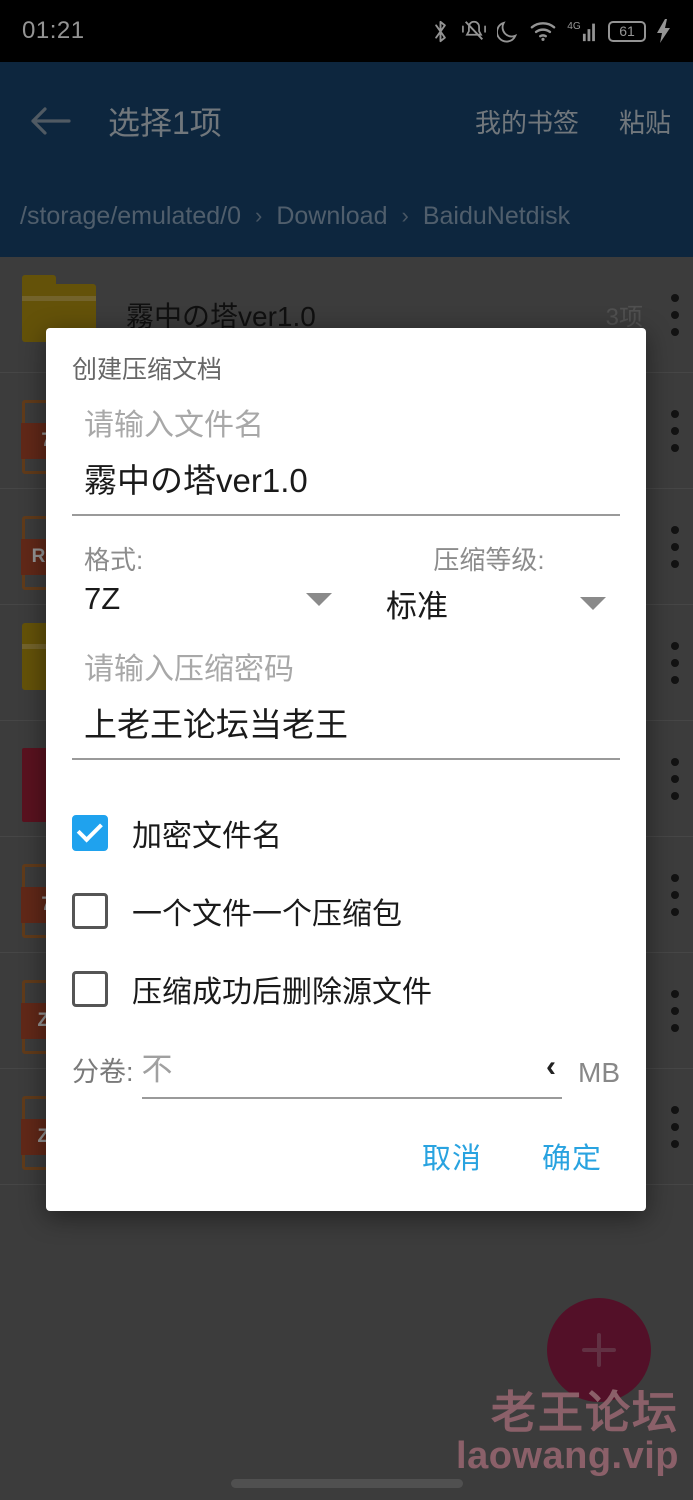  What do you see at coordinates (346, 480) in the screenshot?
I see `filename-input: 霧中の塔ver1.0` at bounding box center [346, 480].